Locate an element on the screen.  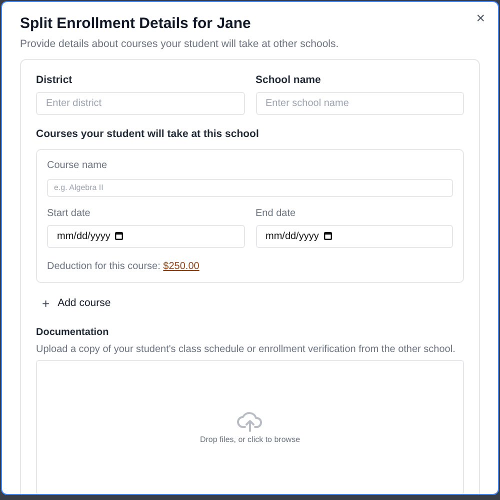
deduction-text: Deduction for this course: $250.00 is located at coordinates (123, 266).